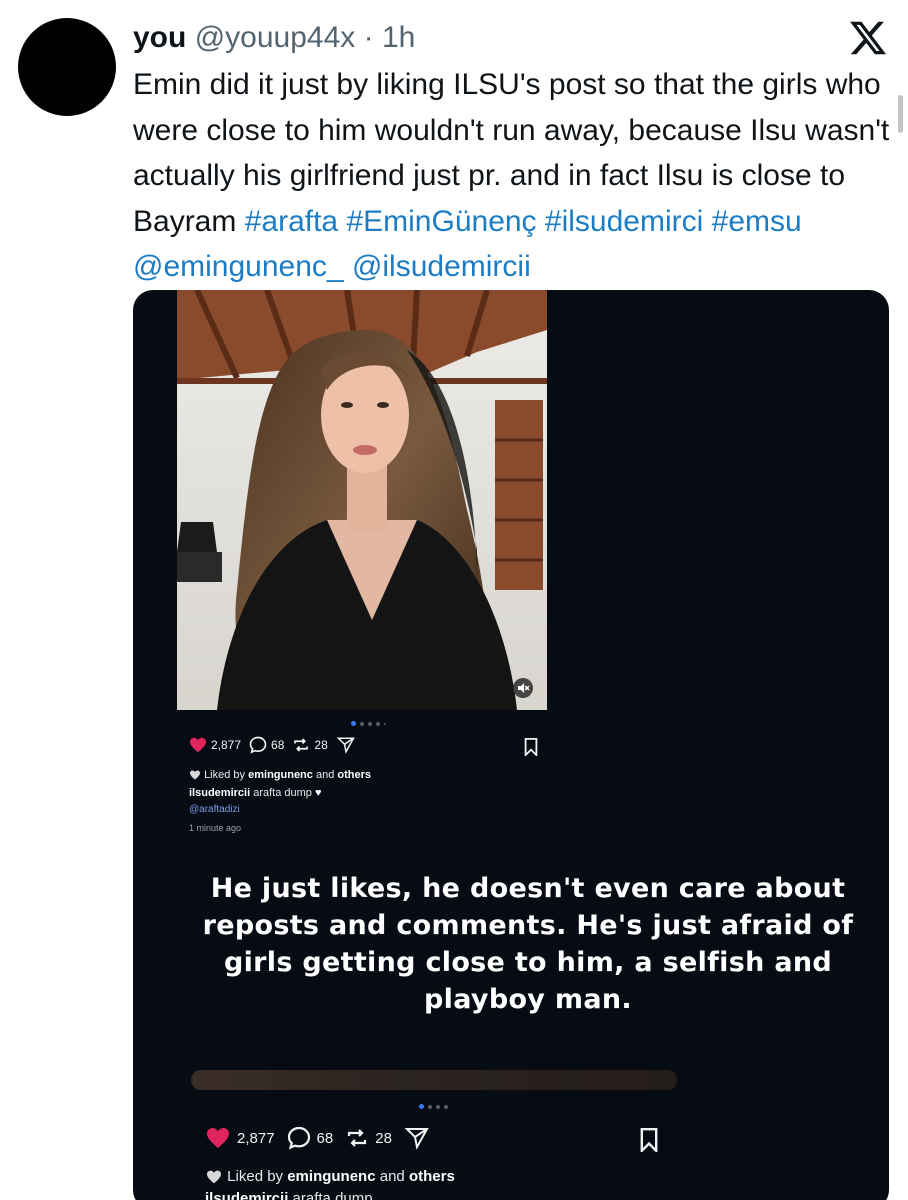 The image size is (908, 1200). What do you see at coordinates (392, 1176) in the screenshot?
I see `liked-by-and-2: and` at bounding box center [392, 1176].